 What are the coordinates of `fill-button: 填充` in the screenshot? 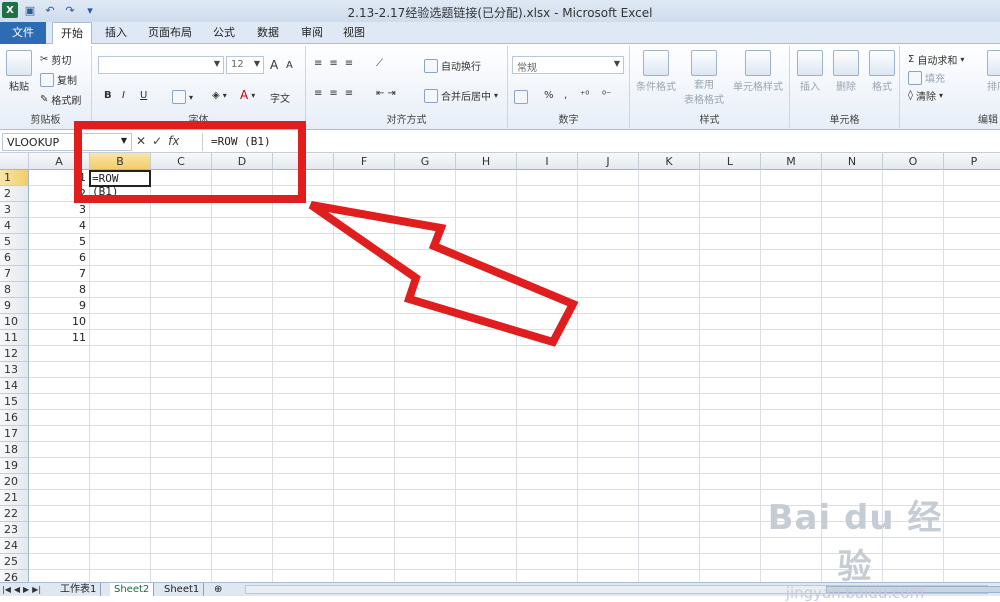 It's located at (926, 77).